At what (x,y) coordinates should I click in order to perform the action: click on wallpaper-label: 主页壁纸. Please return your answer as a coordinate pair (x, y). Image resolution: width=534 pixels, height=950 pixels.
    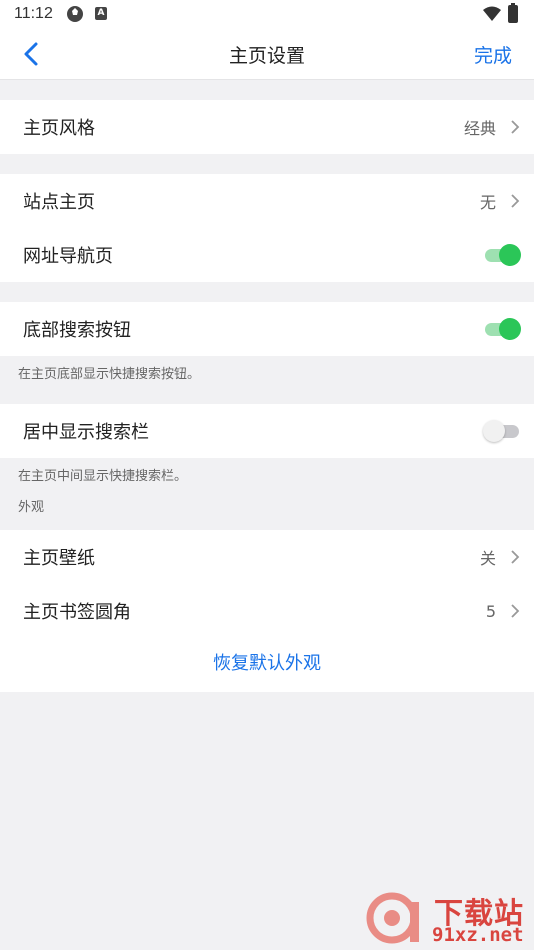
    Looking at the image, I should click on (59, 558).